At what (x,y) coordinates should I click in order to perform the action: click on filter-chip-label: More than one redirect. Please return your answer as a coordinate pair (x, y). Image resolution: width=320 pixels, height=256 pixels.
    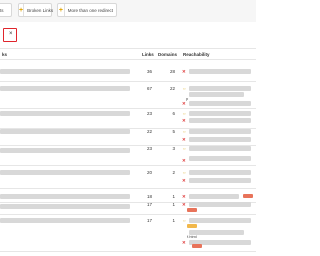
    Looking at the image, I should click on (90, 10).